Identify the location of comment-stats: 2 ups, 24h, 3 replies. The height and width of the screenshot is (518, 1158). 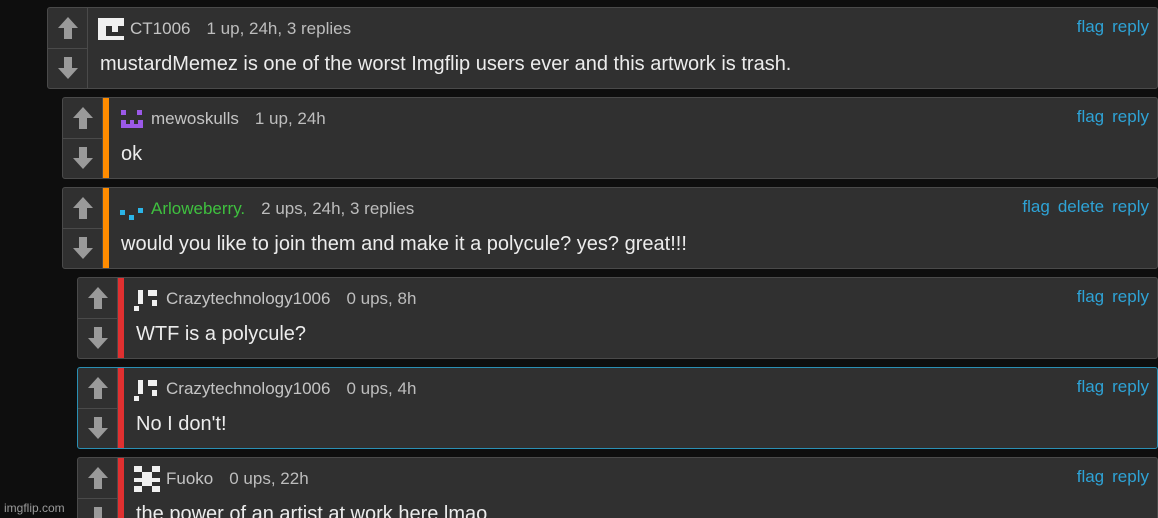
(338, 208).